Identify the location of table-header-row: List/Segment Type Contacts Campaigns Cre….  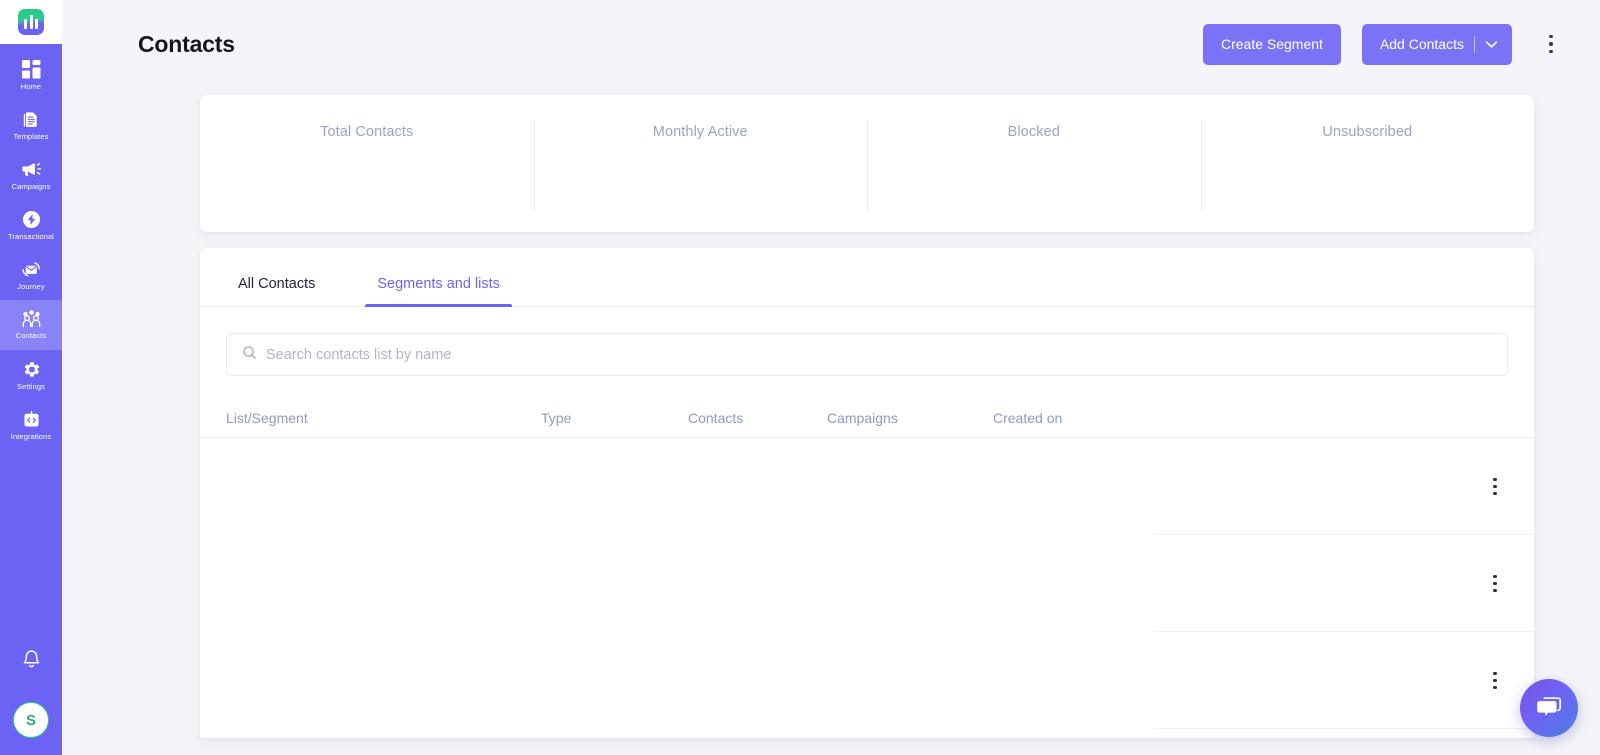
(867, 418).